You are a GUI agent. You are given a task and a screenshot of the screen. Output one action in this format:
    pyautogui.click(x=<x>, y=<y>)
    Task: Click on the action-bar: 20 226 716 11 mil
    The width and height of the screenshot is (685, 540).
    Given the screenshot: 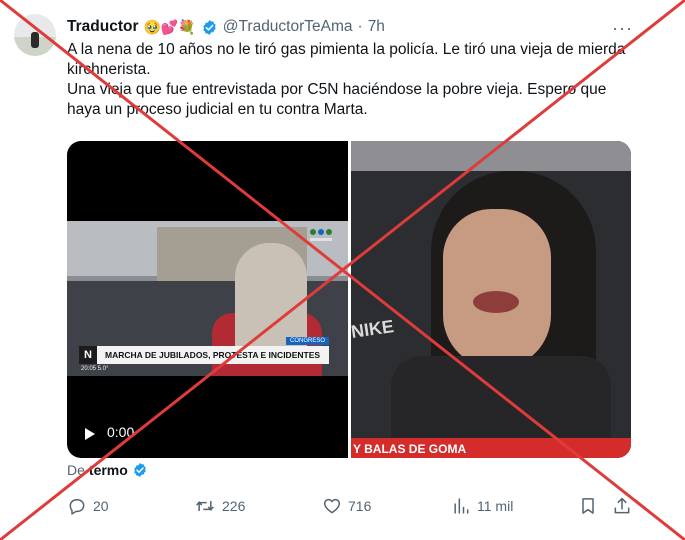 What is the action you would take?
    pyautogui.click(x=351, y=507)
    